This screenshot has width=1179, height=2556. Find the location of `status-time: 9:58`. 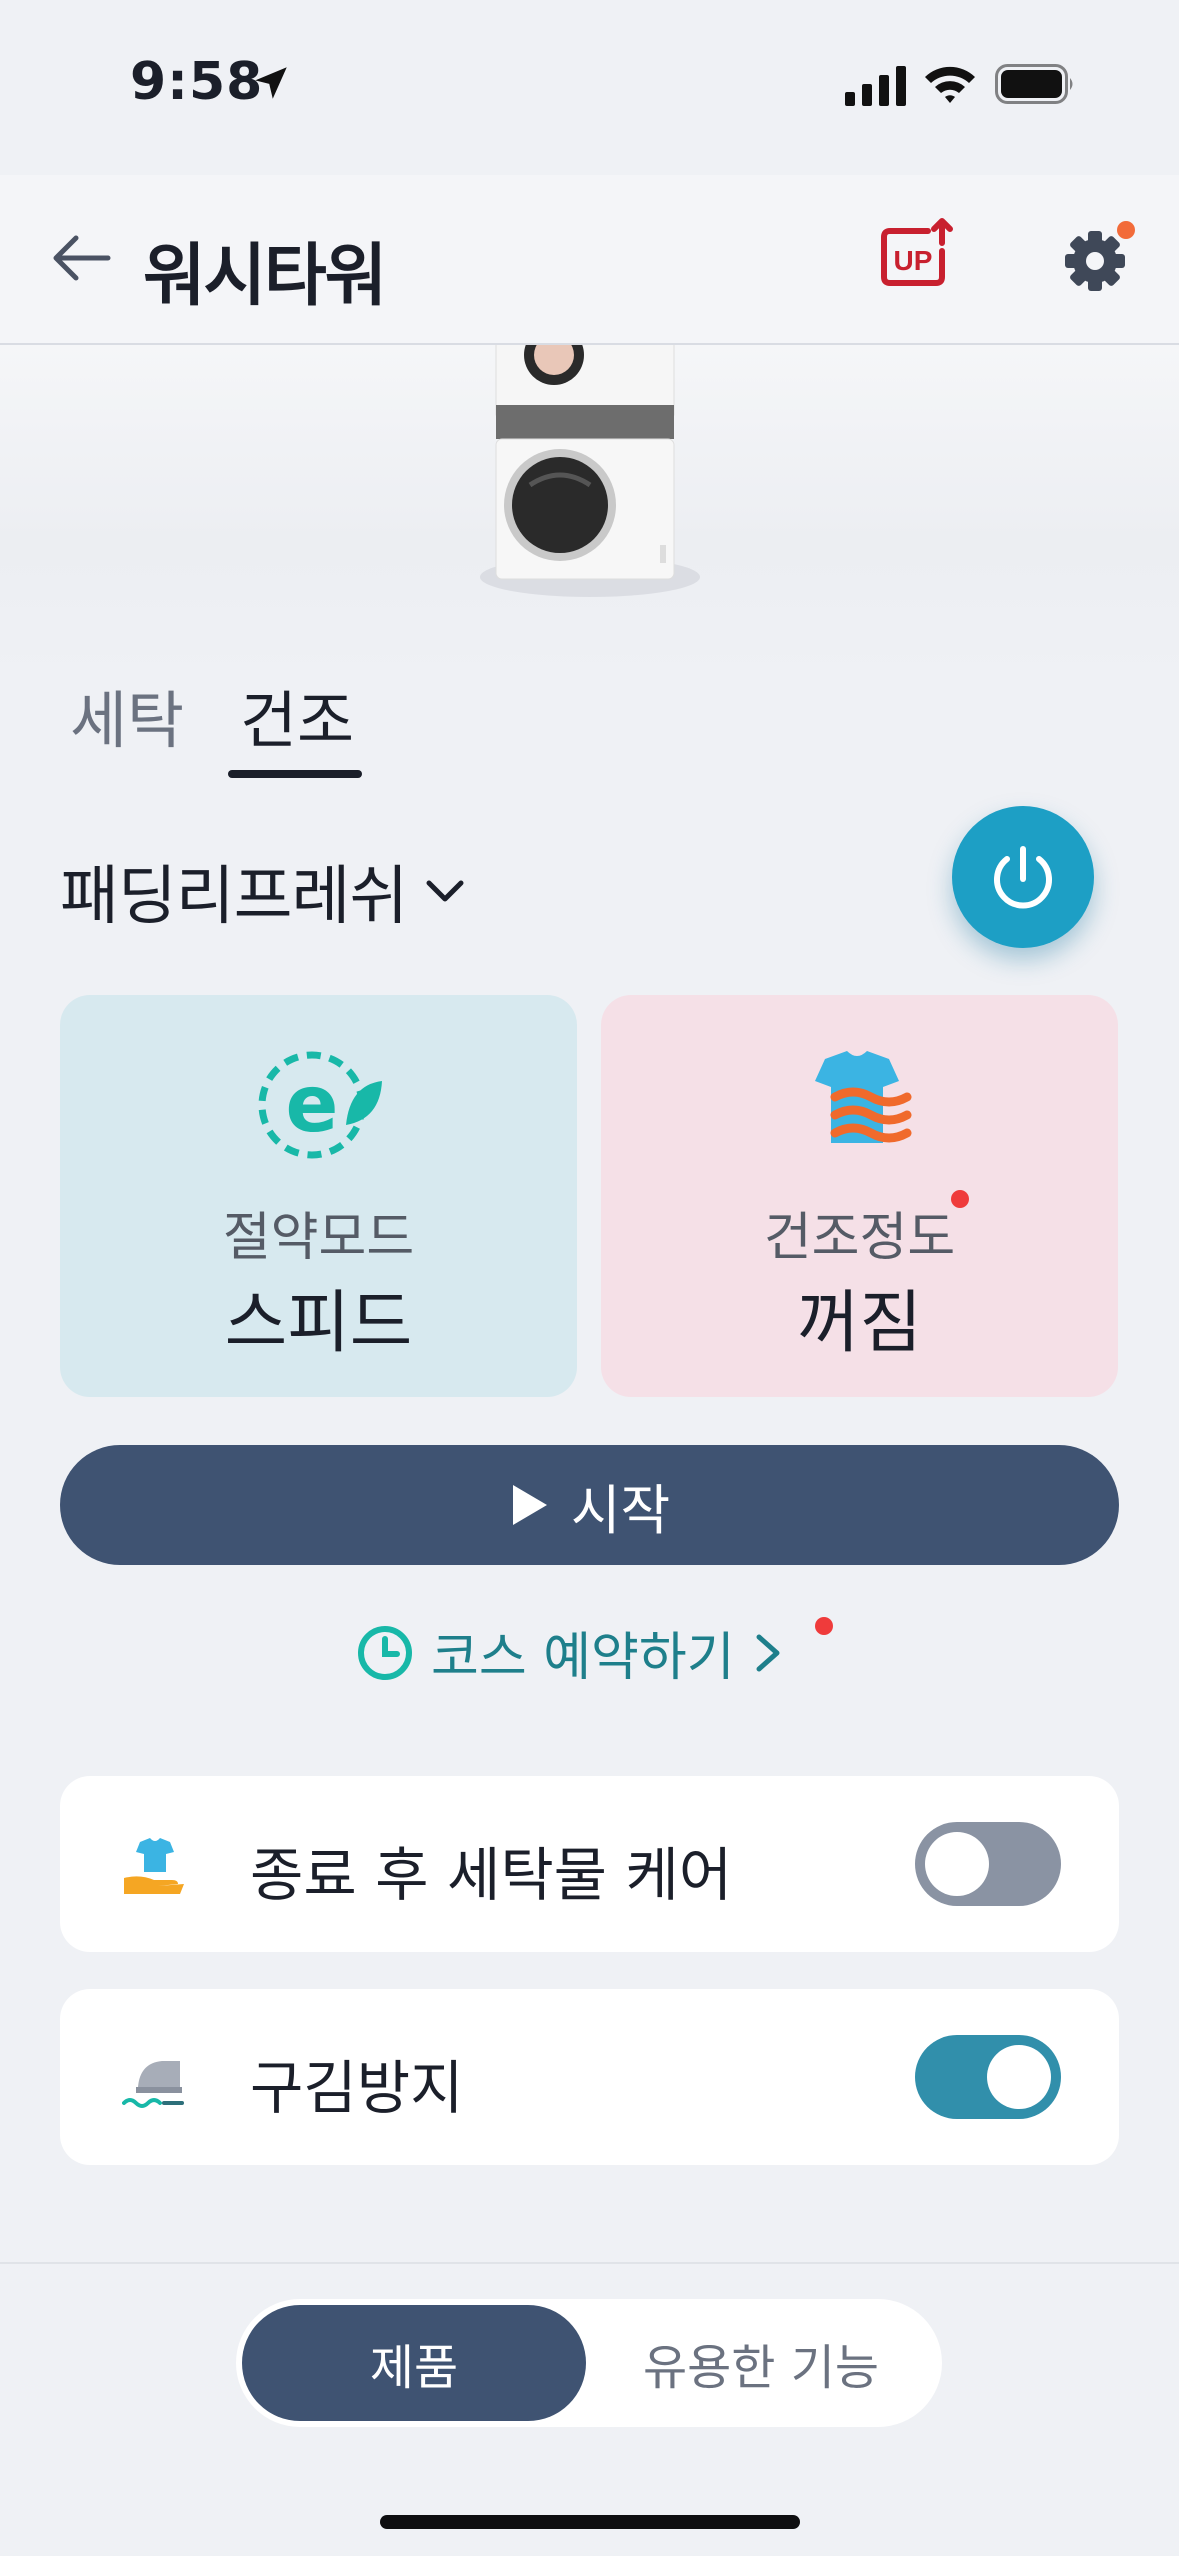

status-time: 9:58 is located at coordinates (197, 82).